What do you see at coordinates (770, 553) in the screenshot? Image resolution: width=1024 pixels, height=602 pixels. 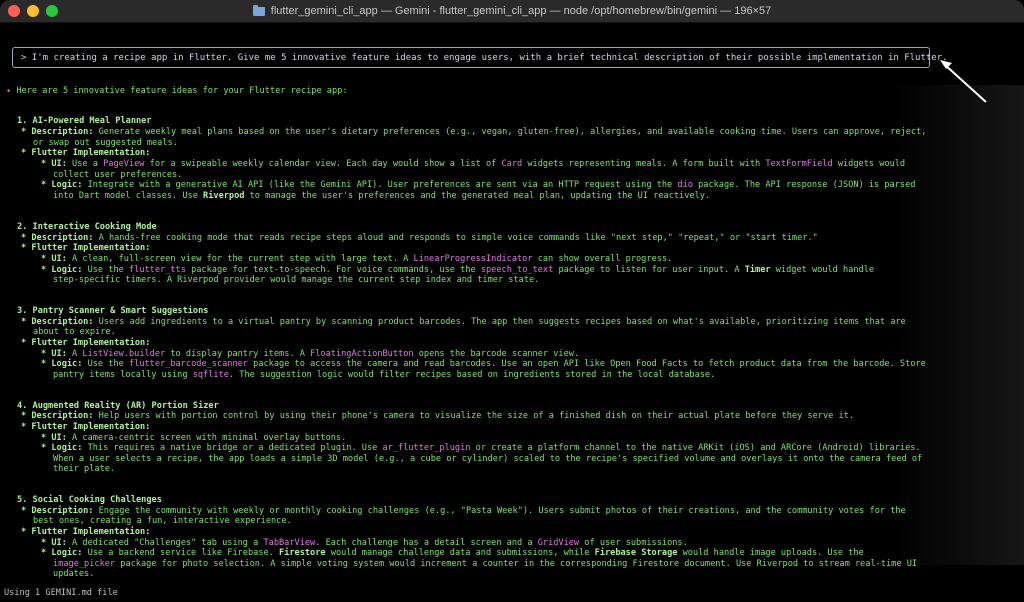 I see `text-span: would handle image uploads. Use the` at bounding box center [770, 553].